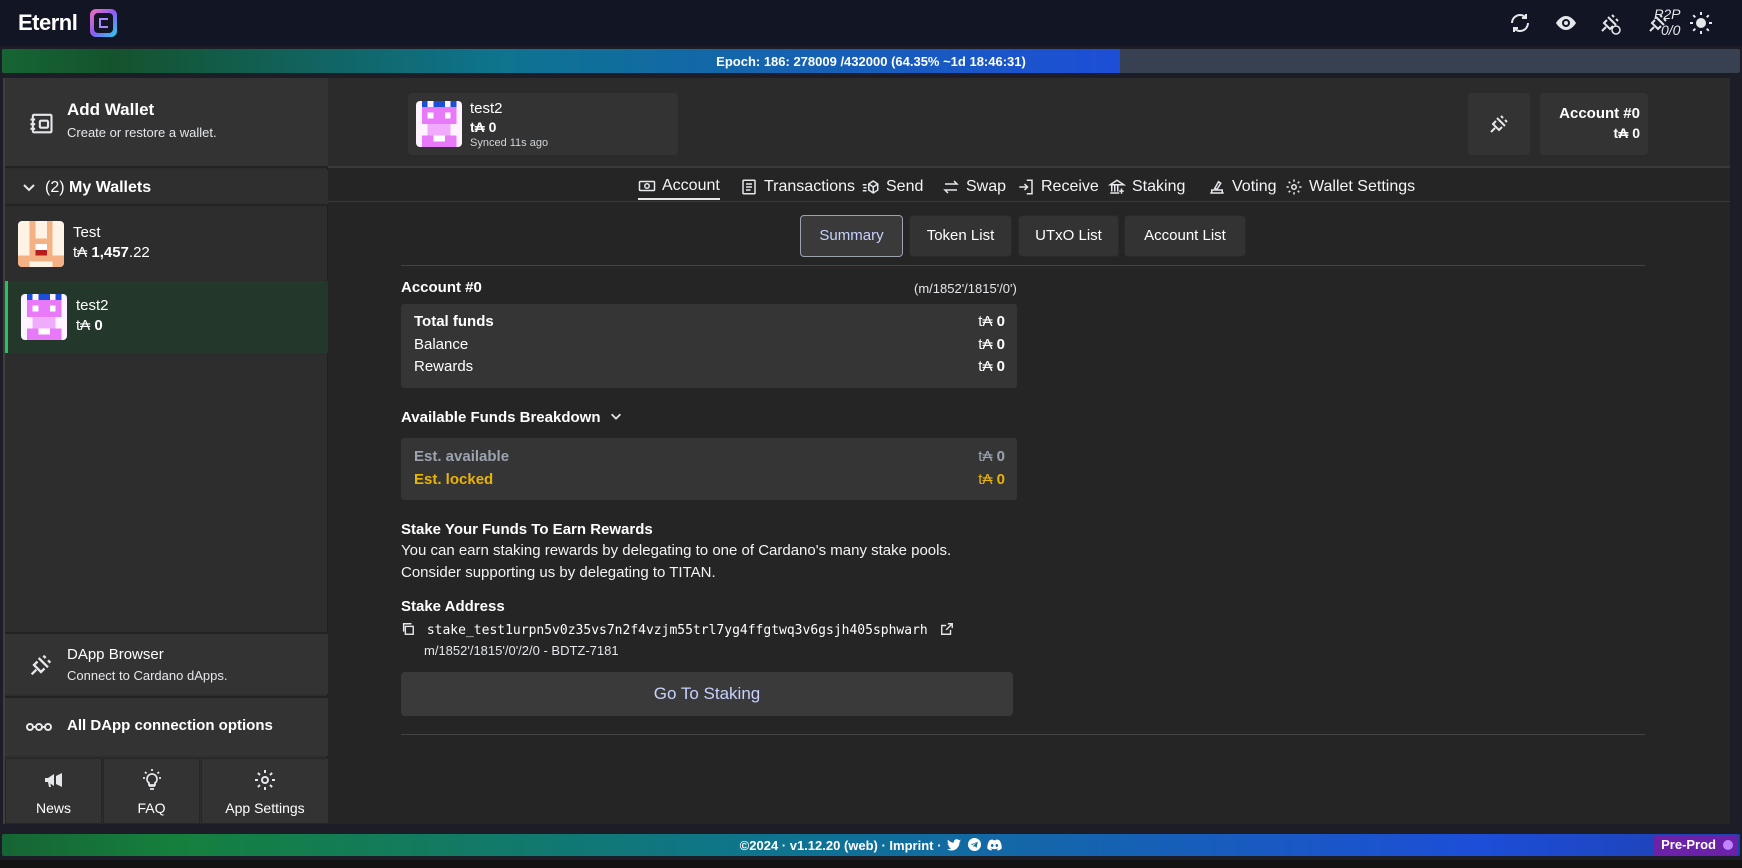  What do you see at coordinates (53, 791) in the screenshot?
I see `news-button: News` at bounding box center [53, 791].